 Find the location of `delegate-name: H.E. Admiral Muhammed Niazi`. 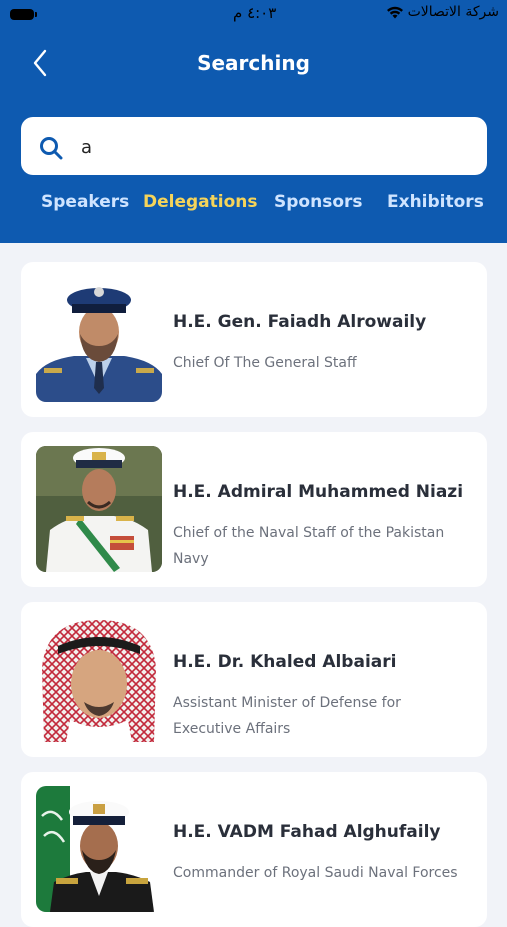

delegate-name: H.E. Admiral Muhammed Niazi is located at coordinates (318, 492).